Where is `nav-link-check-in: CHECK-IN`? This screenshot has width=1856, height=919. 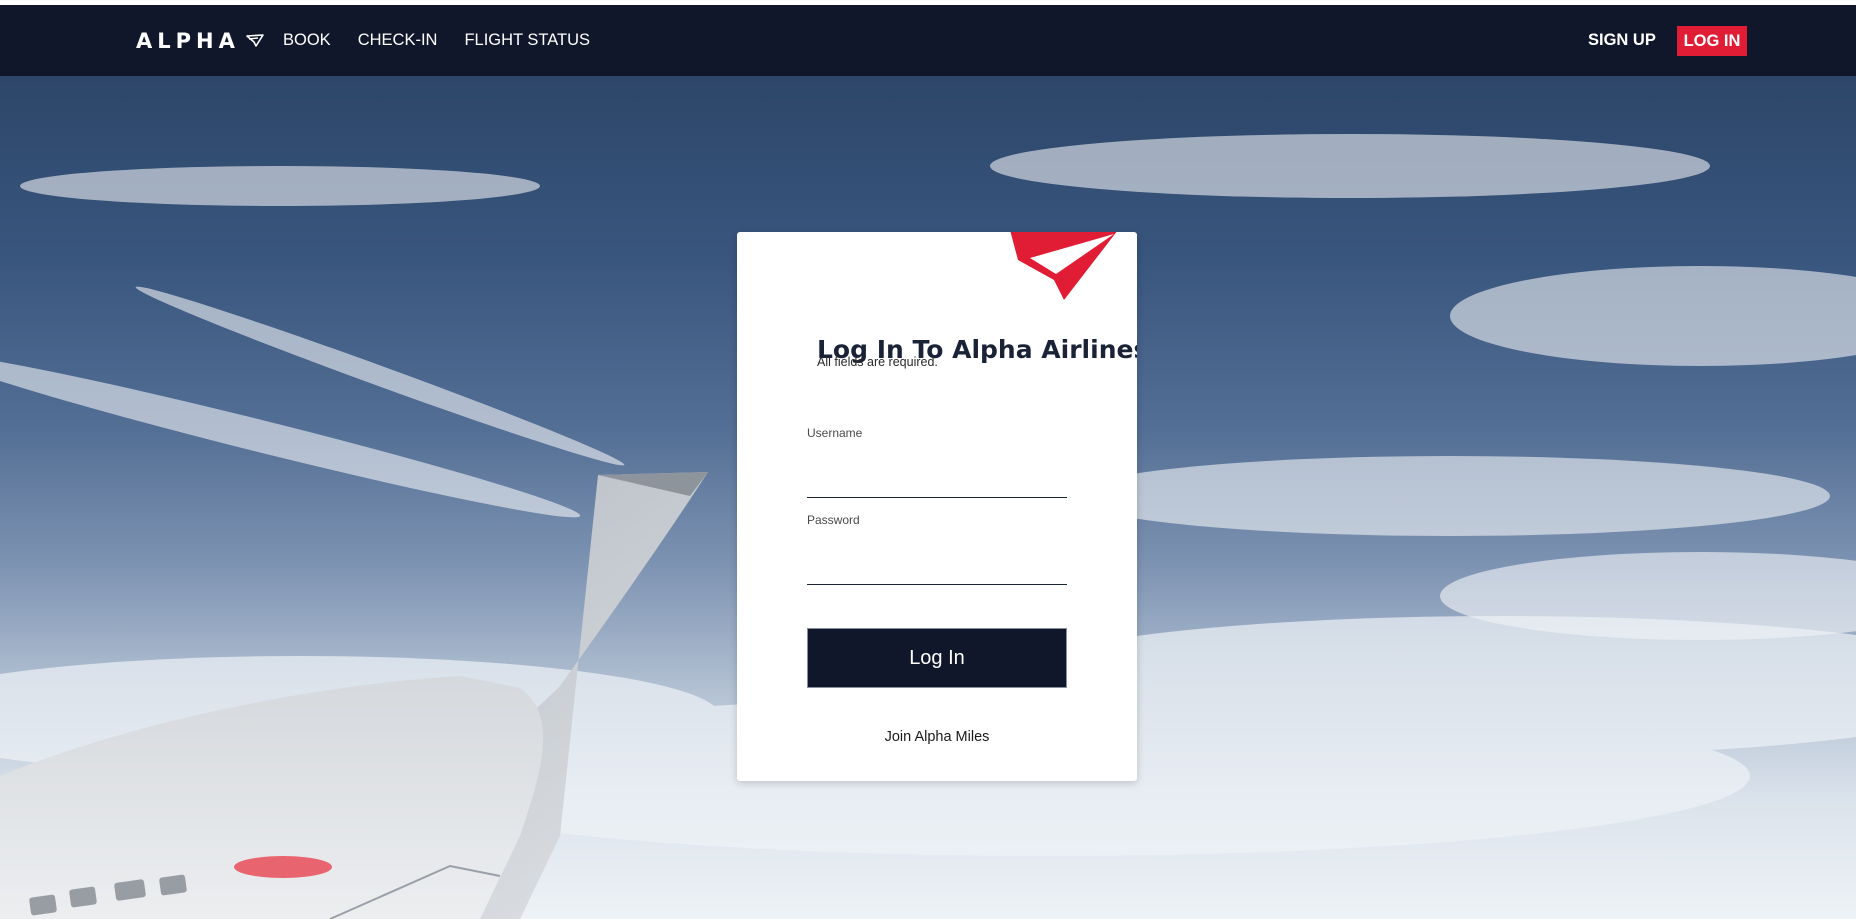 nav-link-check-in: CHECK-IN is located at coordinates (398, 40).